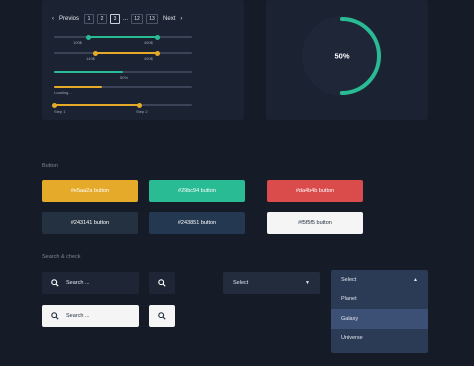 This screenshot has width=474, height=366. Describe the element at coordinates (142, 111) in the screenshot. I see `step-2-label: Step 2` at that location.